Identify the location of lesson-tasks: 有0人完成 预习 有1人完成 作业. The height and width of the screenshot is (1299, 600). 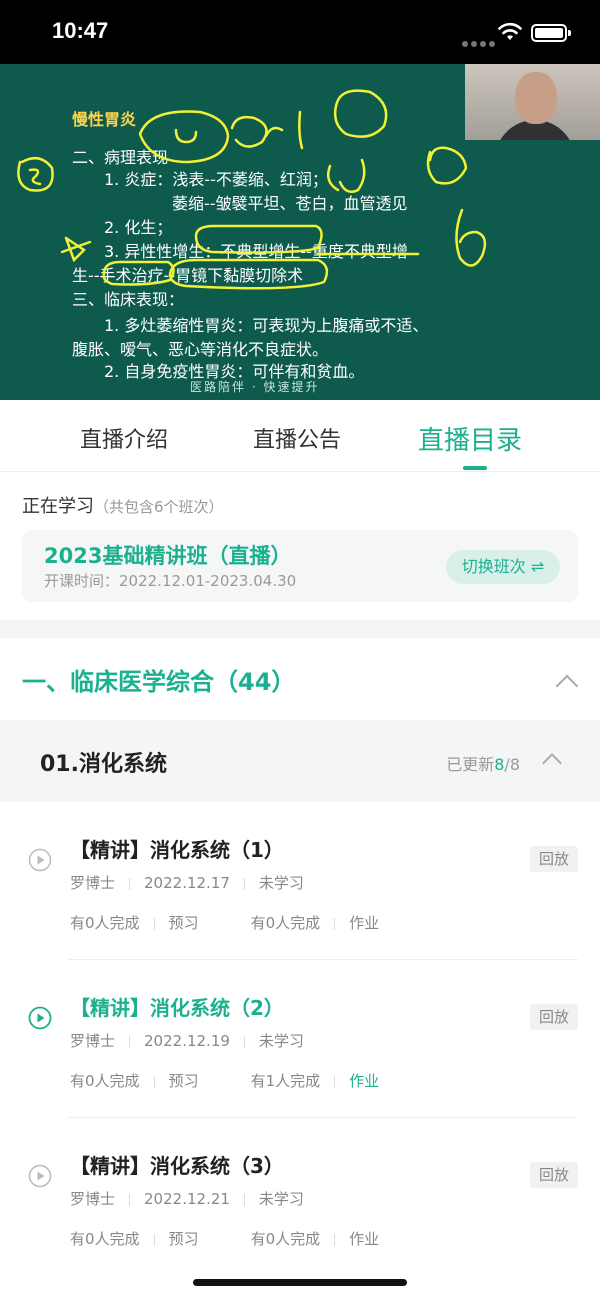
(224, 1080).